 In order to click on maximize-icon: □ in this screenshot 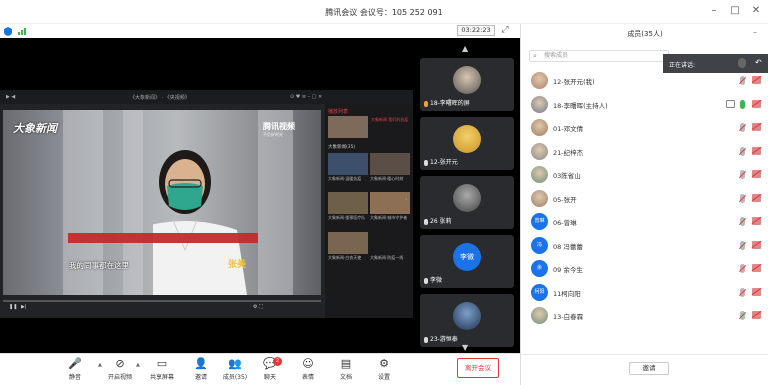, I will do `click(735, 11)`.